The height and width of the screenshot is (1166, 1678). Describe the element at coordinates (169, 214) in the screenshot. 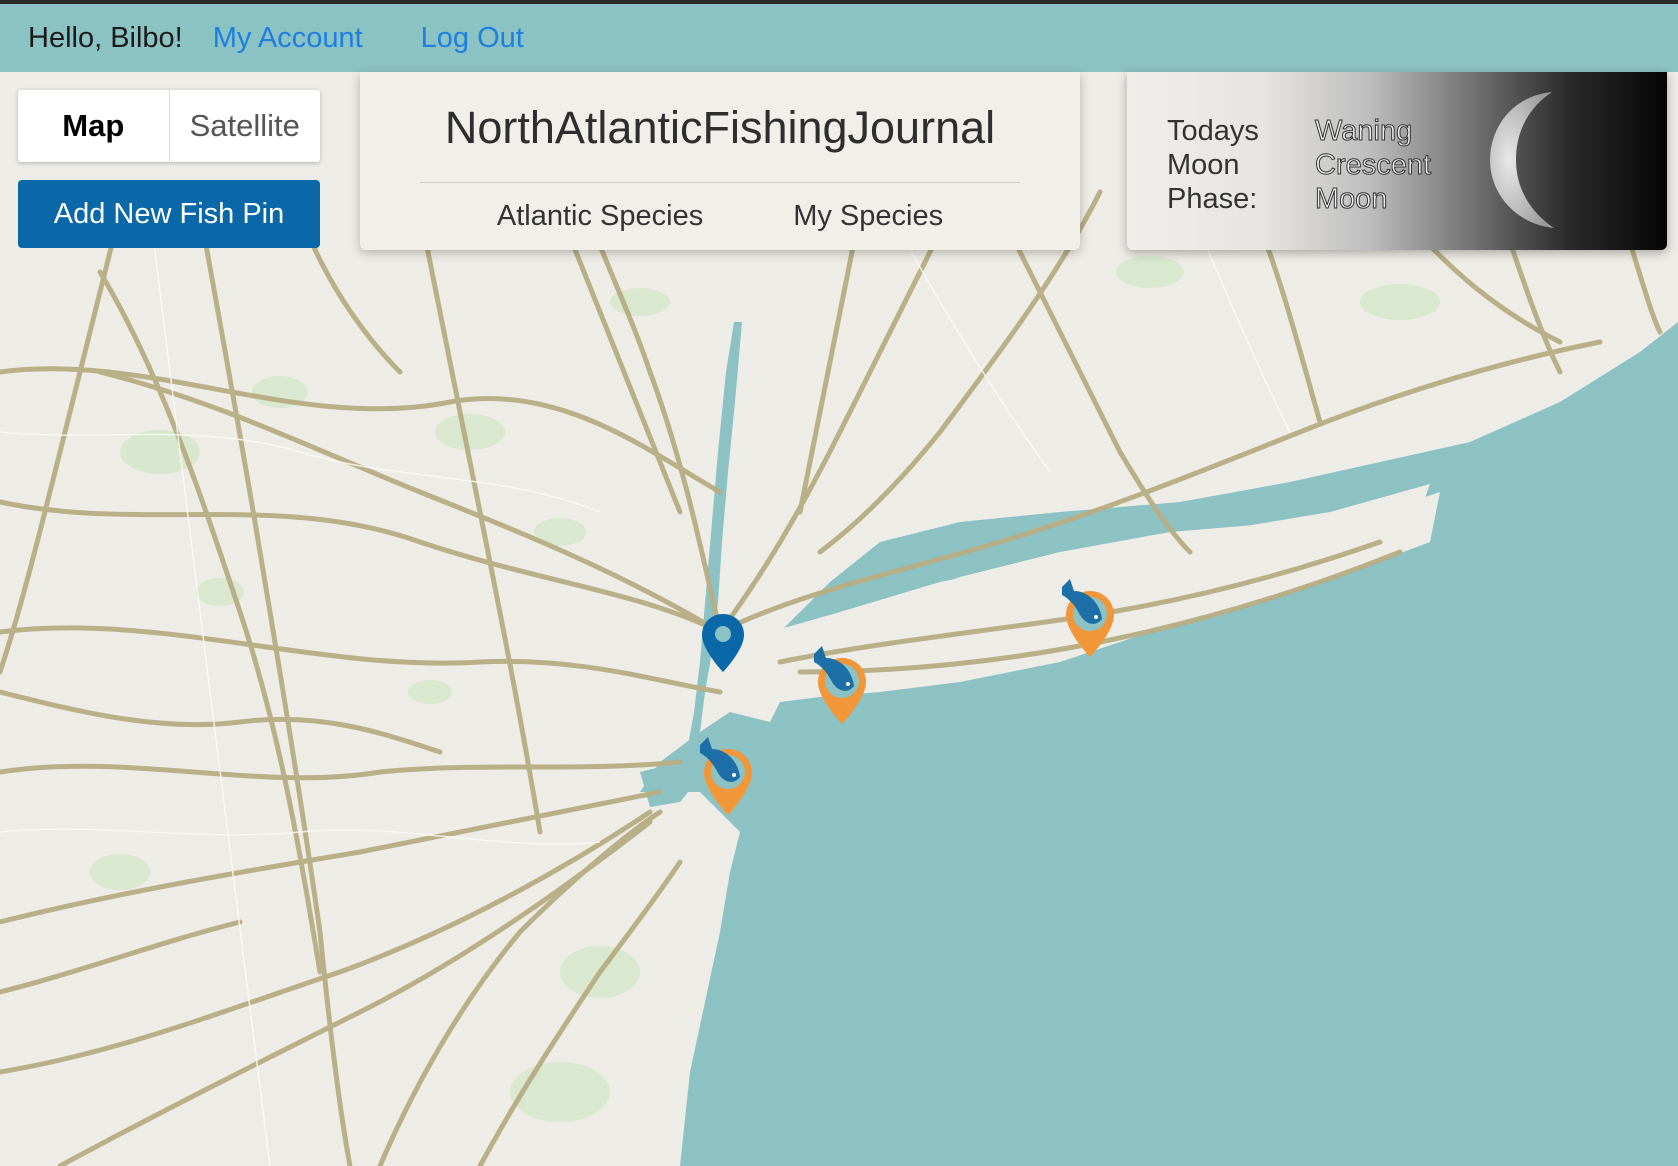

I see `add-new-fish-pin-button: Add New Fish Pin` at that location.